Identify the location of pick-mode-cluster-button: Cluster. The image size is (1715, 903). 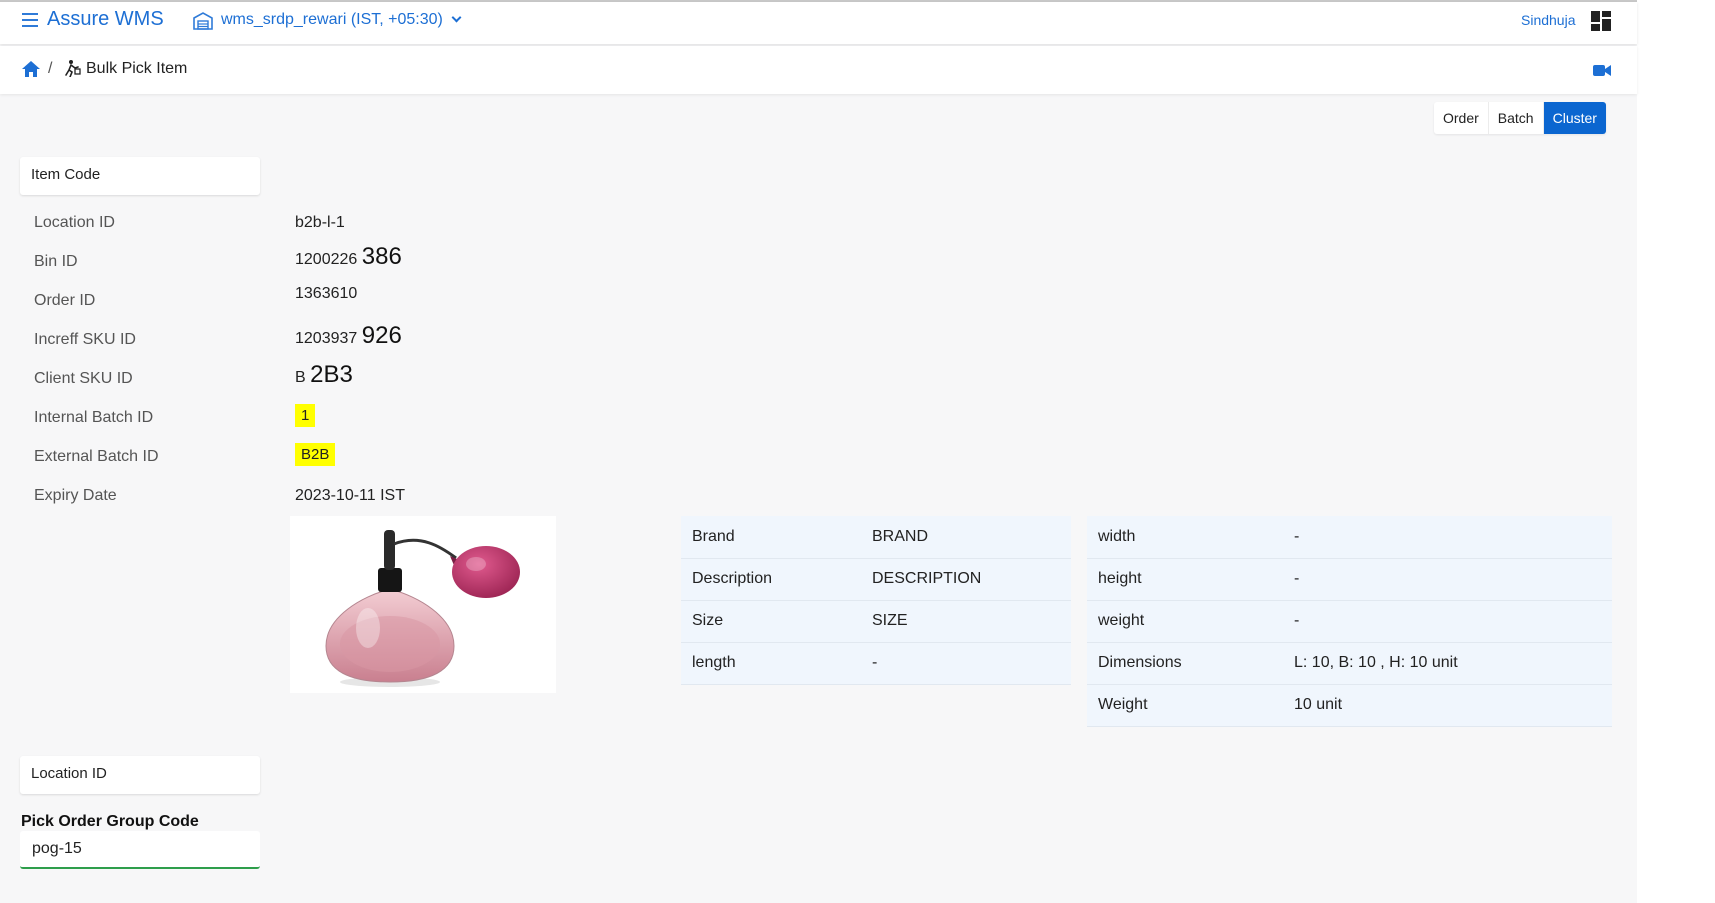
(1574, 118).